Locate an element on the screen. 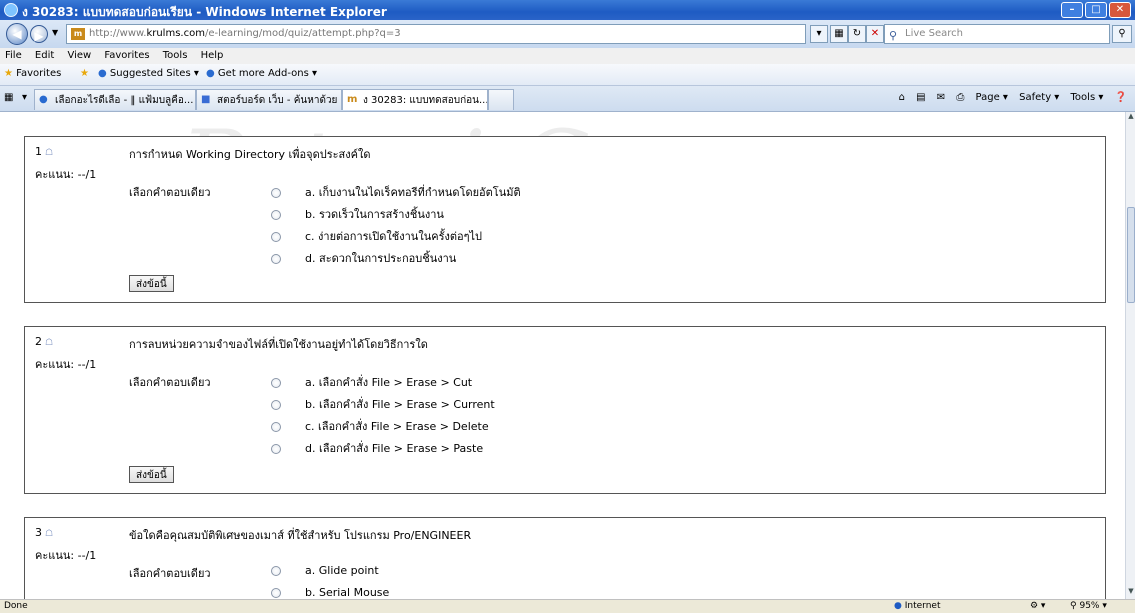  forward-button: ▶ is located at coordinates (39, 34).